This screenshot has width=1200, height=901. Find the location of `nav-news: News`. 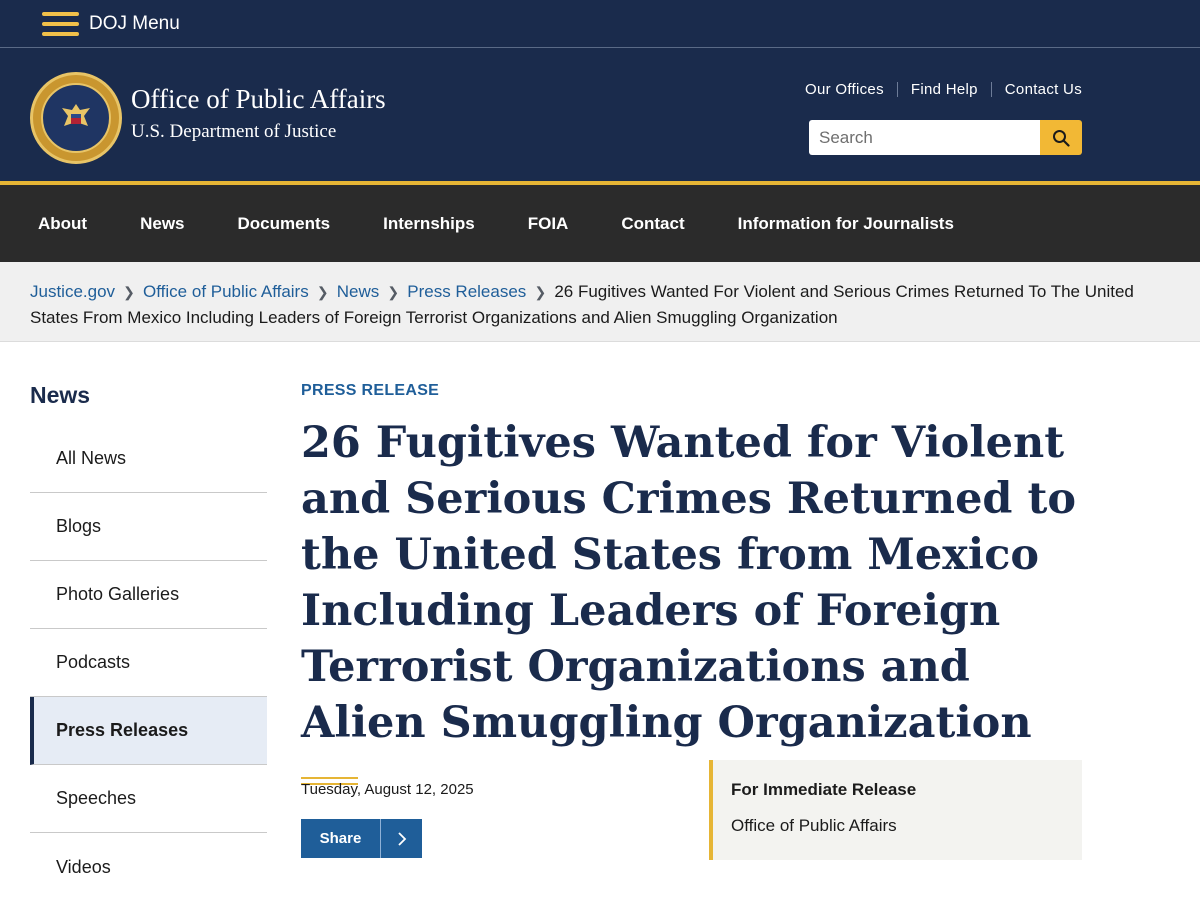

nav-news: News is located at coordinates (162, 224).